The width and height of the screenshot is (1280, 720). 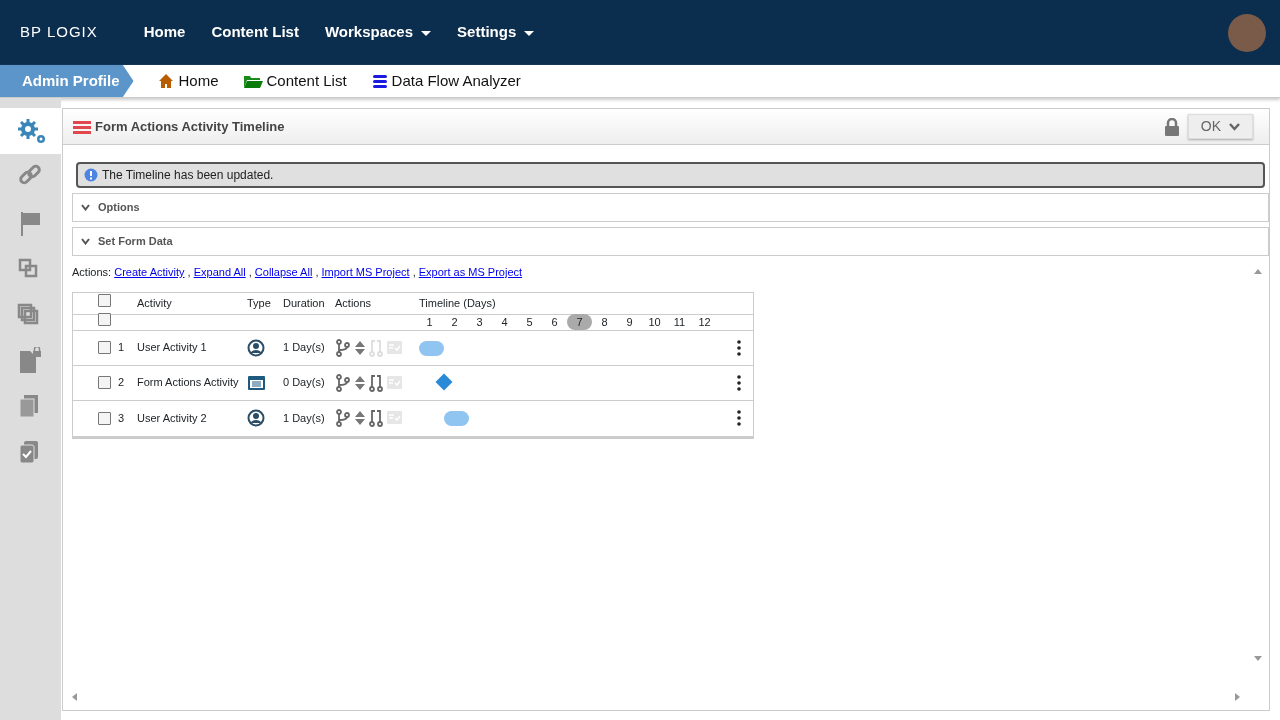 I want to click on action-link: Create Activity, so click(x=149, y=272).